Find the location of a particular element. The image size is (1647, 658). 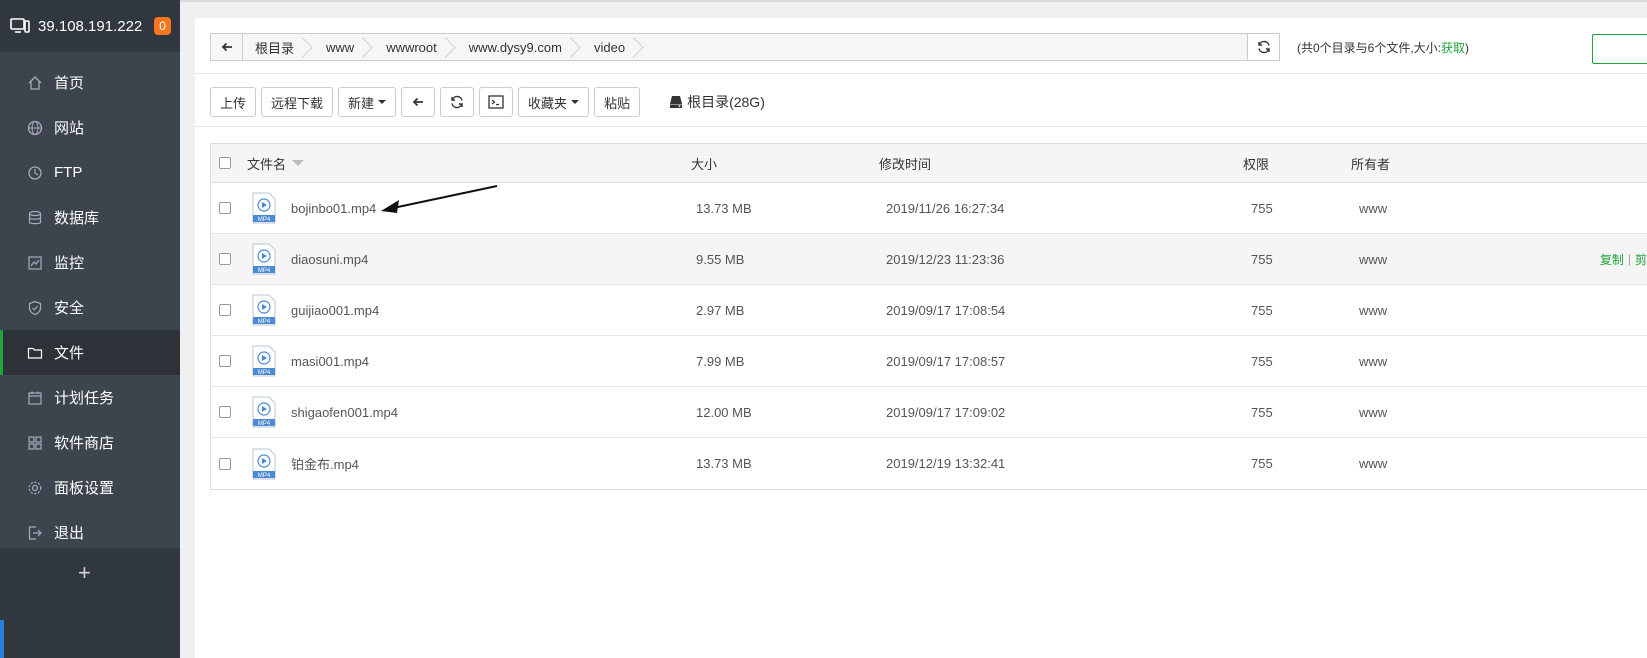

sidebar-item-security: 安全 is located at coordinates (90, 307).